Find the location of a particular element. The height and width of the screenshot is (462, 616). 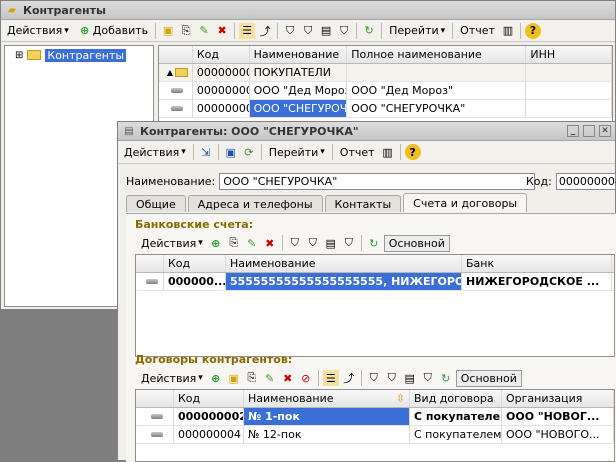

minimize-icon: _ is located at coordinates (573, 131).